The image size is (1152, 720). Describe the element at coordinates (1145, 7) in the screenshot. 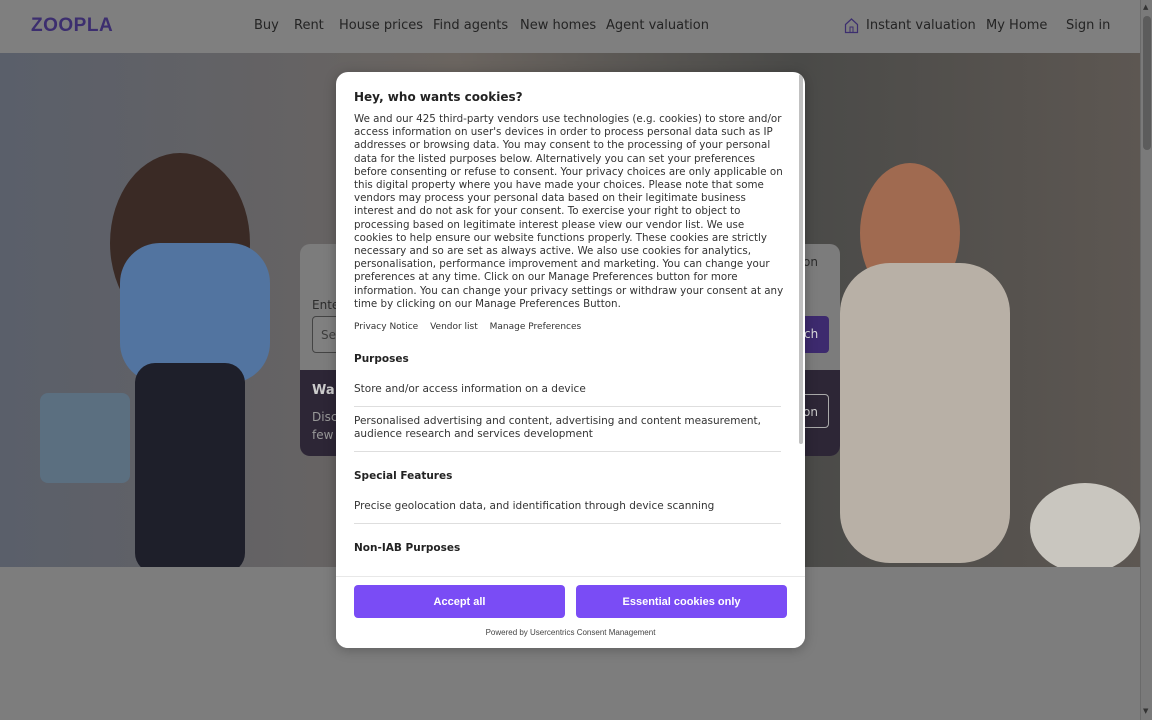

I see `scroll-up-arrow-icon: ▲` at that location.